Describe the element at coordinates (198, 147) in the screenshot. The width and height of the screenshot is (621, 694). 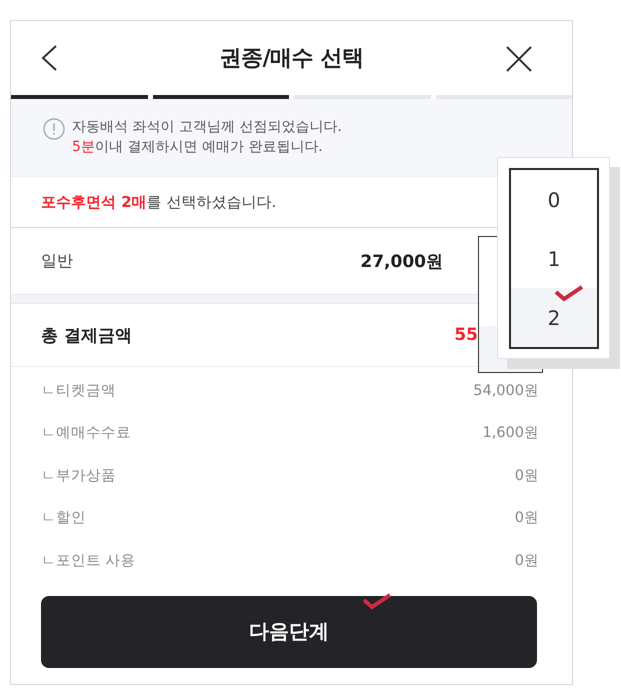
I see `notice-text: 5분이내 결제하시면 예매가 완료됩니다.` at that location.